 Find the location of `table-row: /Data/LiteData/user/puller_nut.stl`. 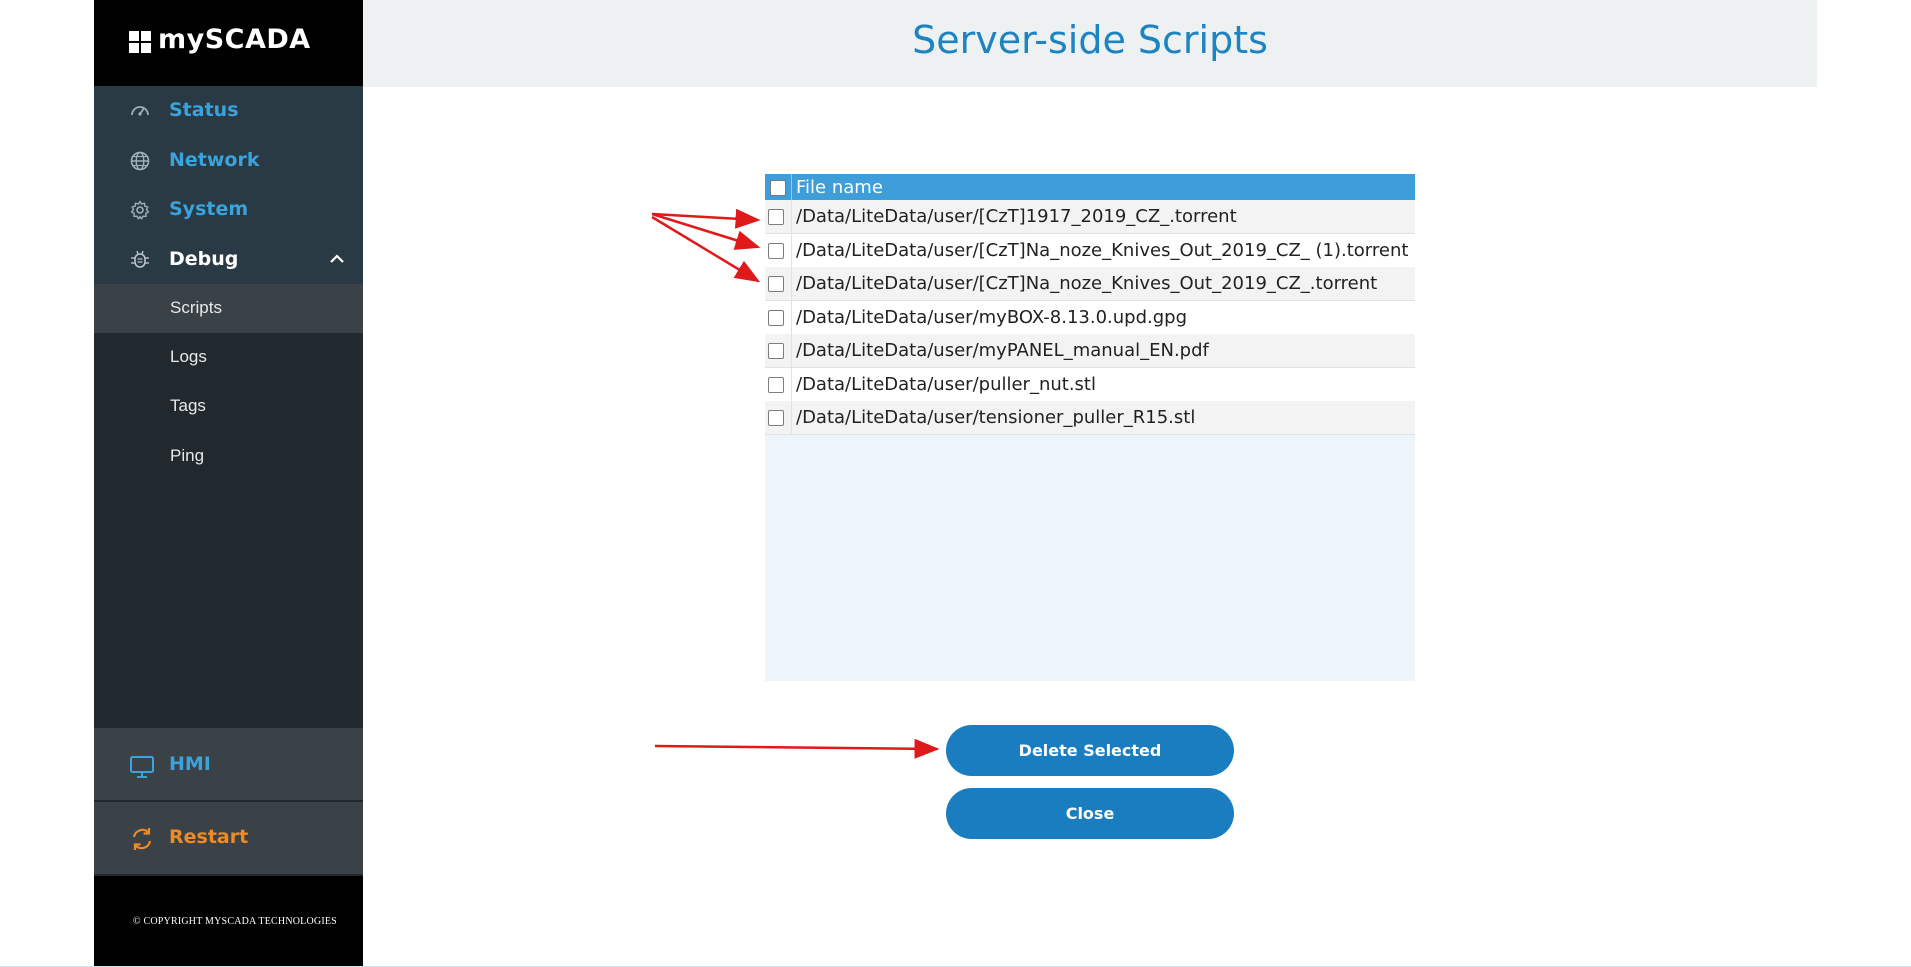

table-row: /Data/LiteData/user/puller_nut.stl is located at coordinates (1090, 385).